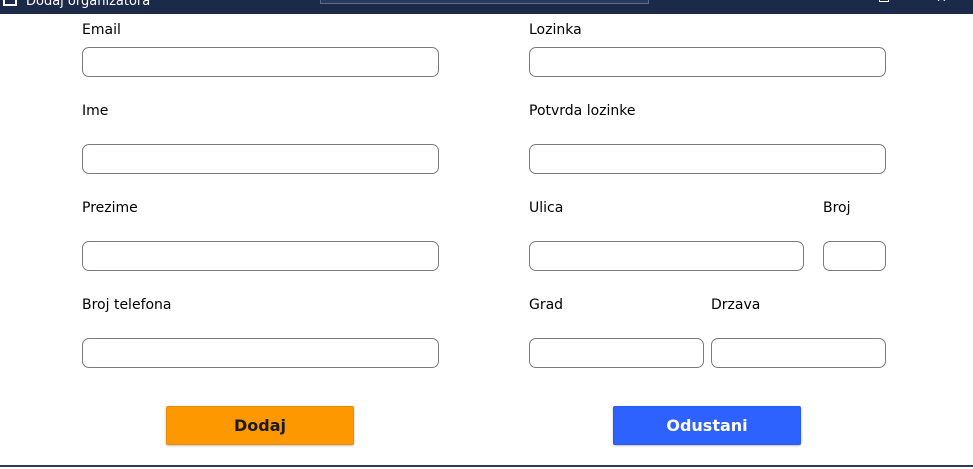  What do you see at coordinates (101, 30) in the screenshot?
I see `email-label: Email` at bounding box center [101, 30].